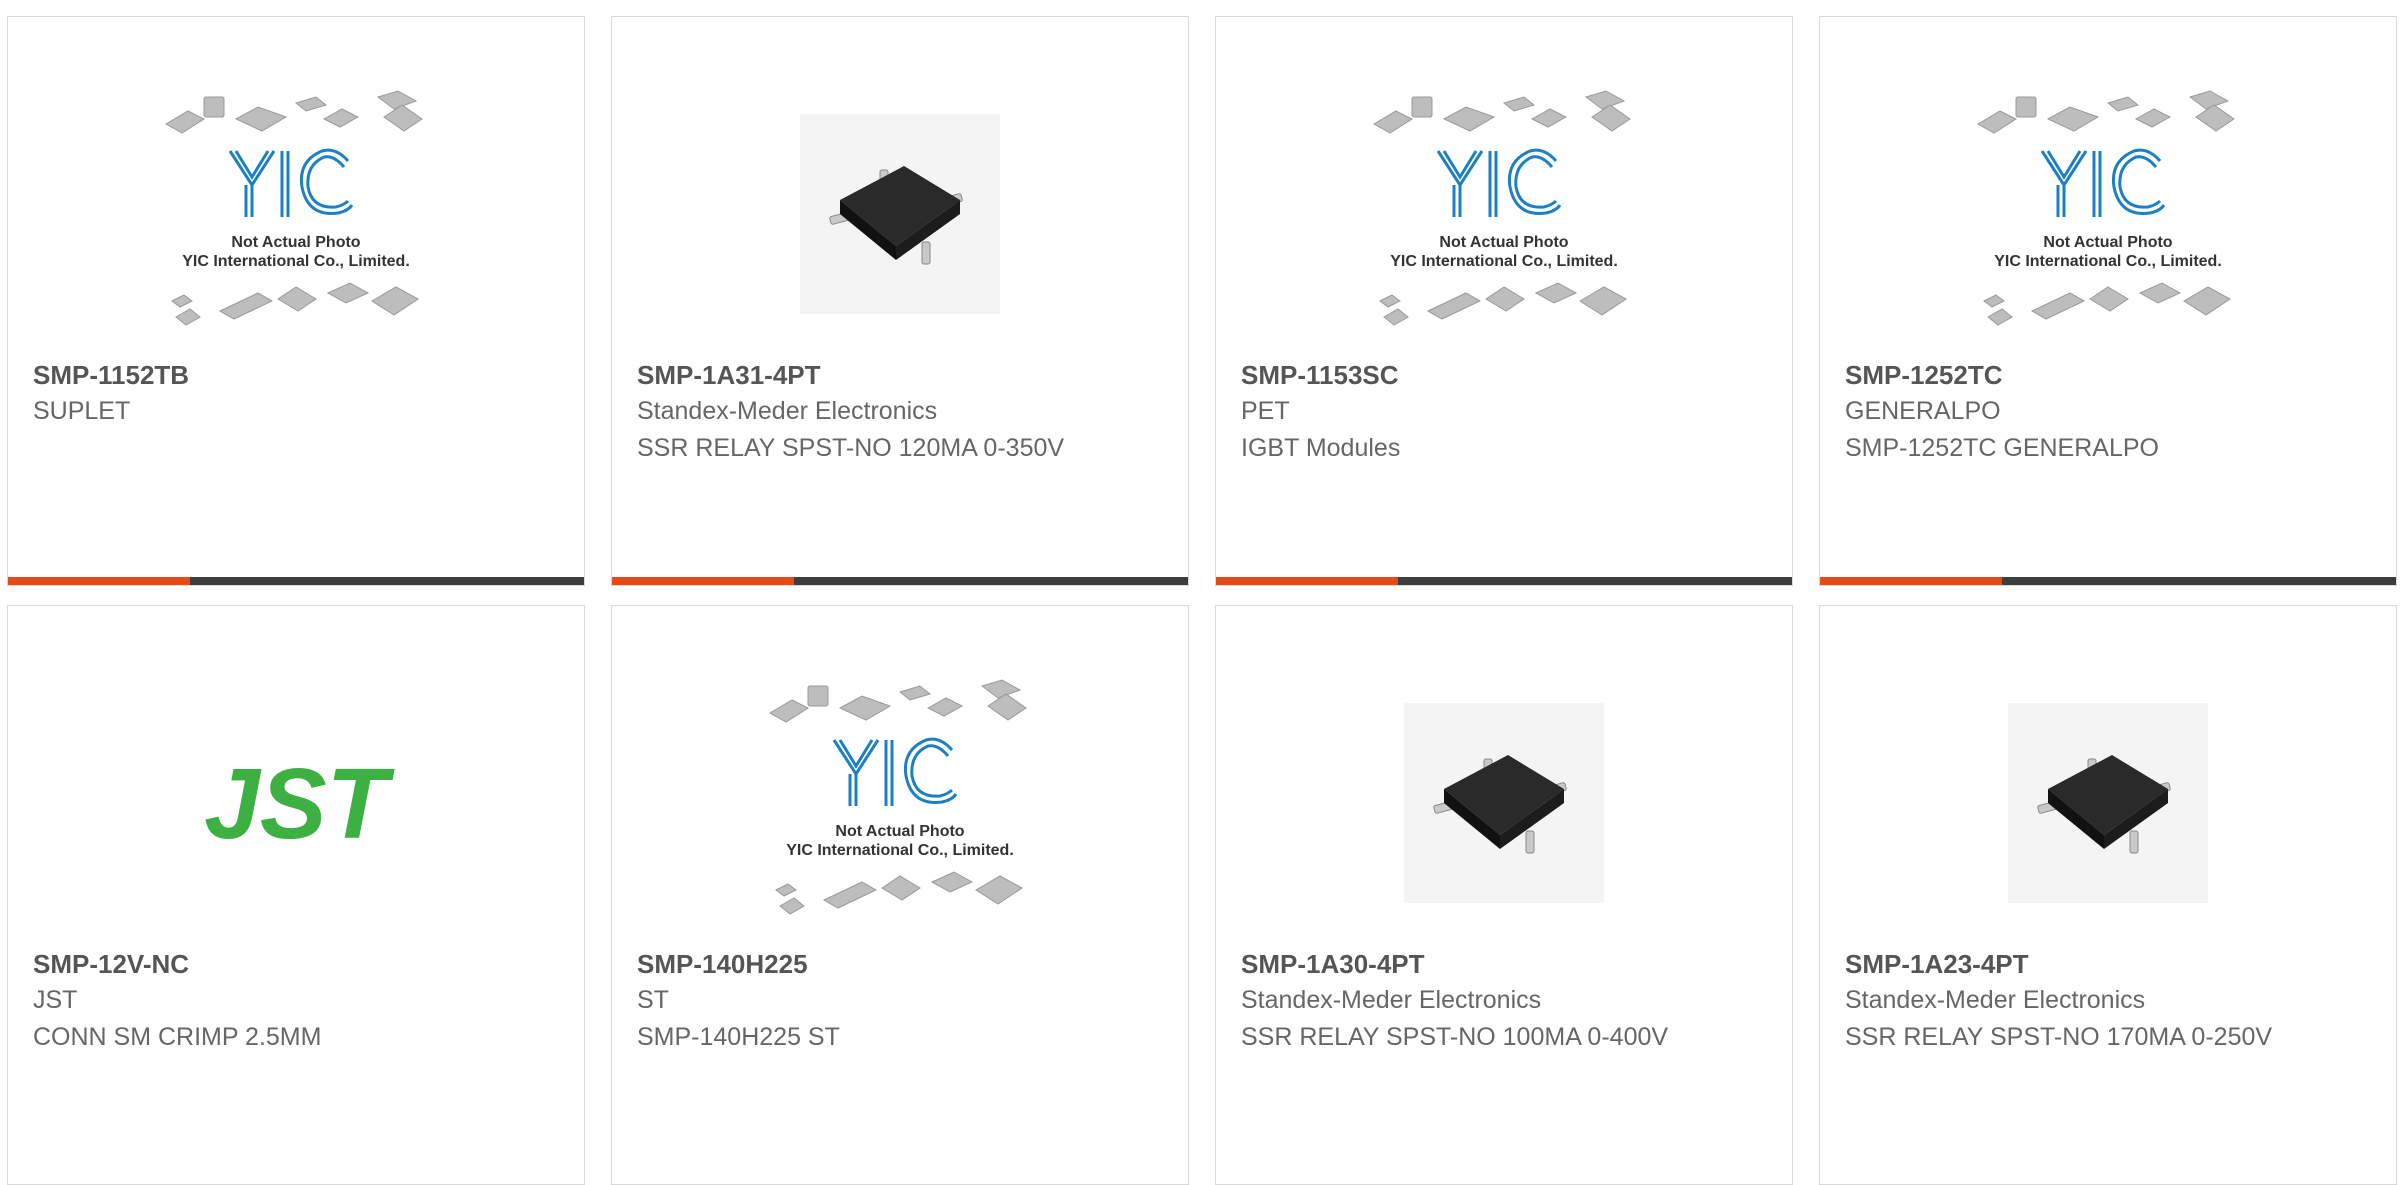  What do you see at coordinates (862, 964) in the screenshot?
I see `part-number-link: SMP-140H225` at bounding box center [862, 964].